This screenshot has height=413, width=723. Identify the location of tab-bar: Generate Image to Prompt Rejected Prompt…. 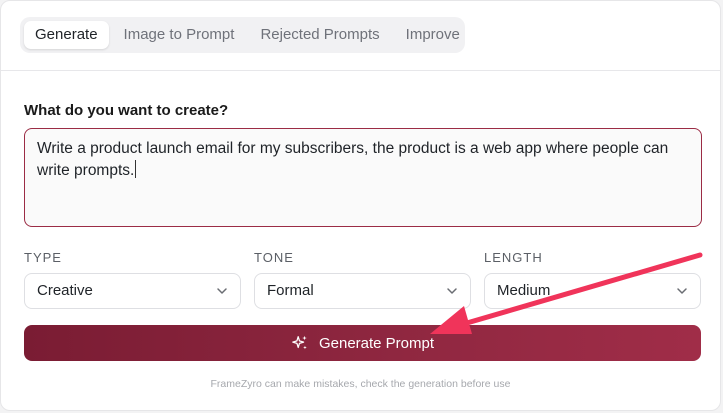
(242, 35).